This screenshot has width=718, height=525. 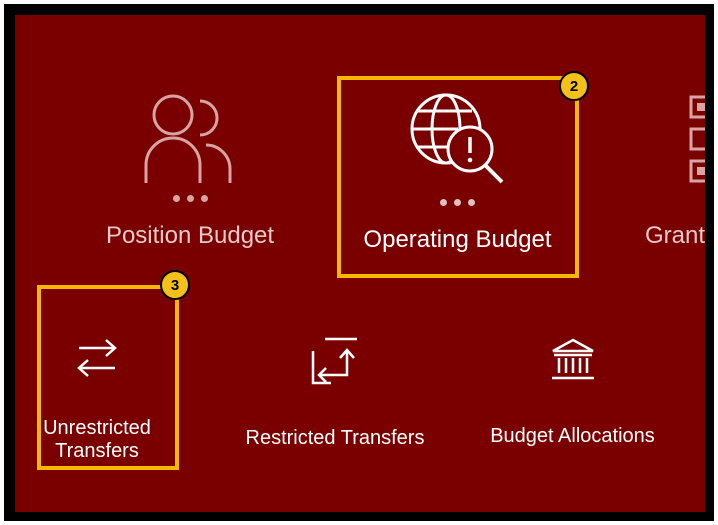 What do you see at coordinates (334, 361) in the screenshot?
I see `restricted-transfer-icon` at bounding box center [334, 361].